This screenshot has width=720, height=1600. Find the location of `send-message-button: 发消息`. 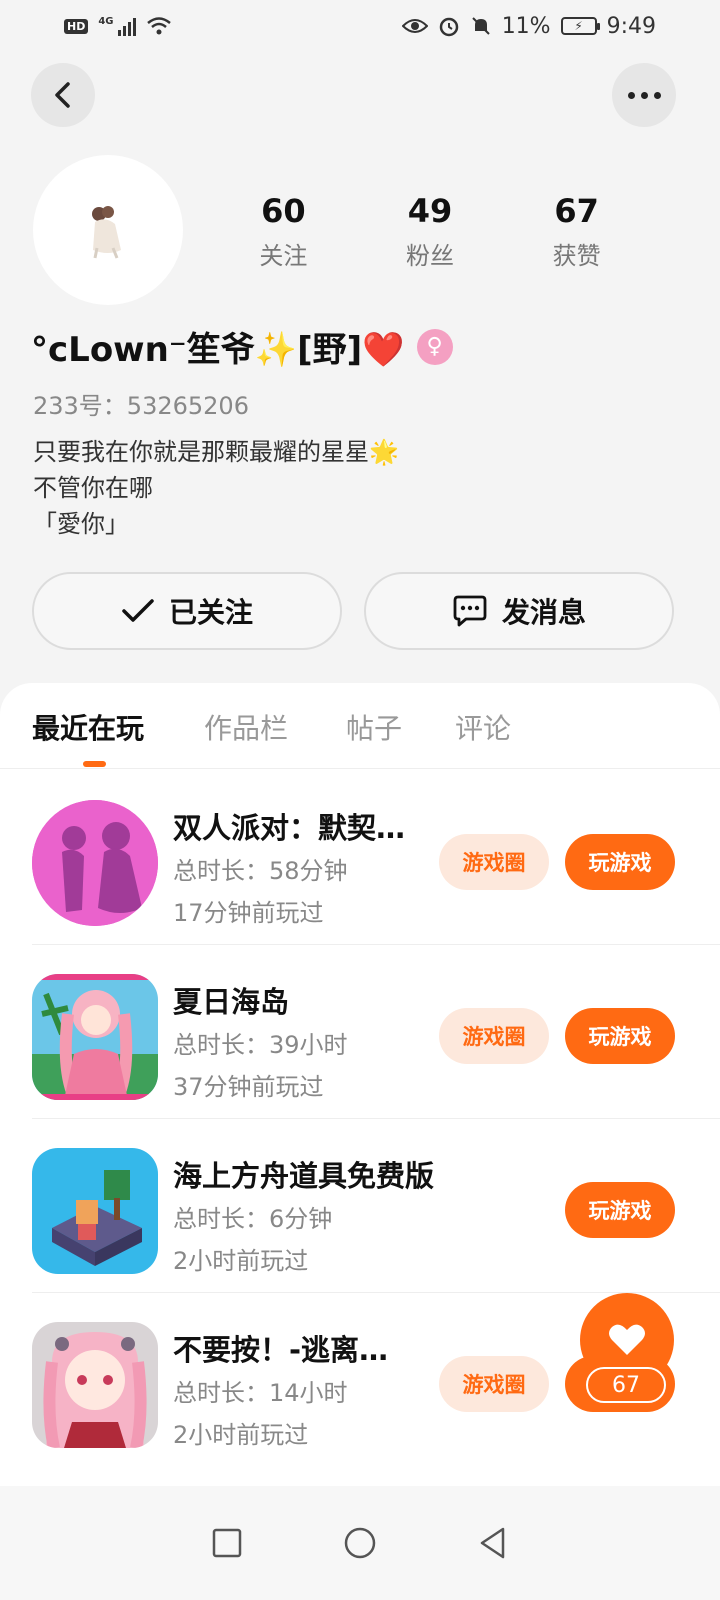

send-message-button: 发消息 is located at coordinates (519, 611).